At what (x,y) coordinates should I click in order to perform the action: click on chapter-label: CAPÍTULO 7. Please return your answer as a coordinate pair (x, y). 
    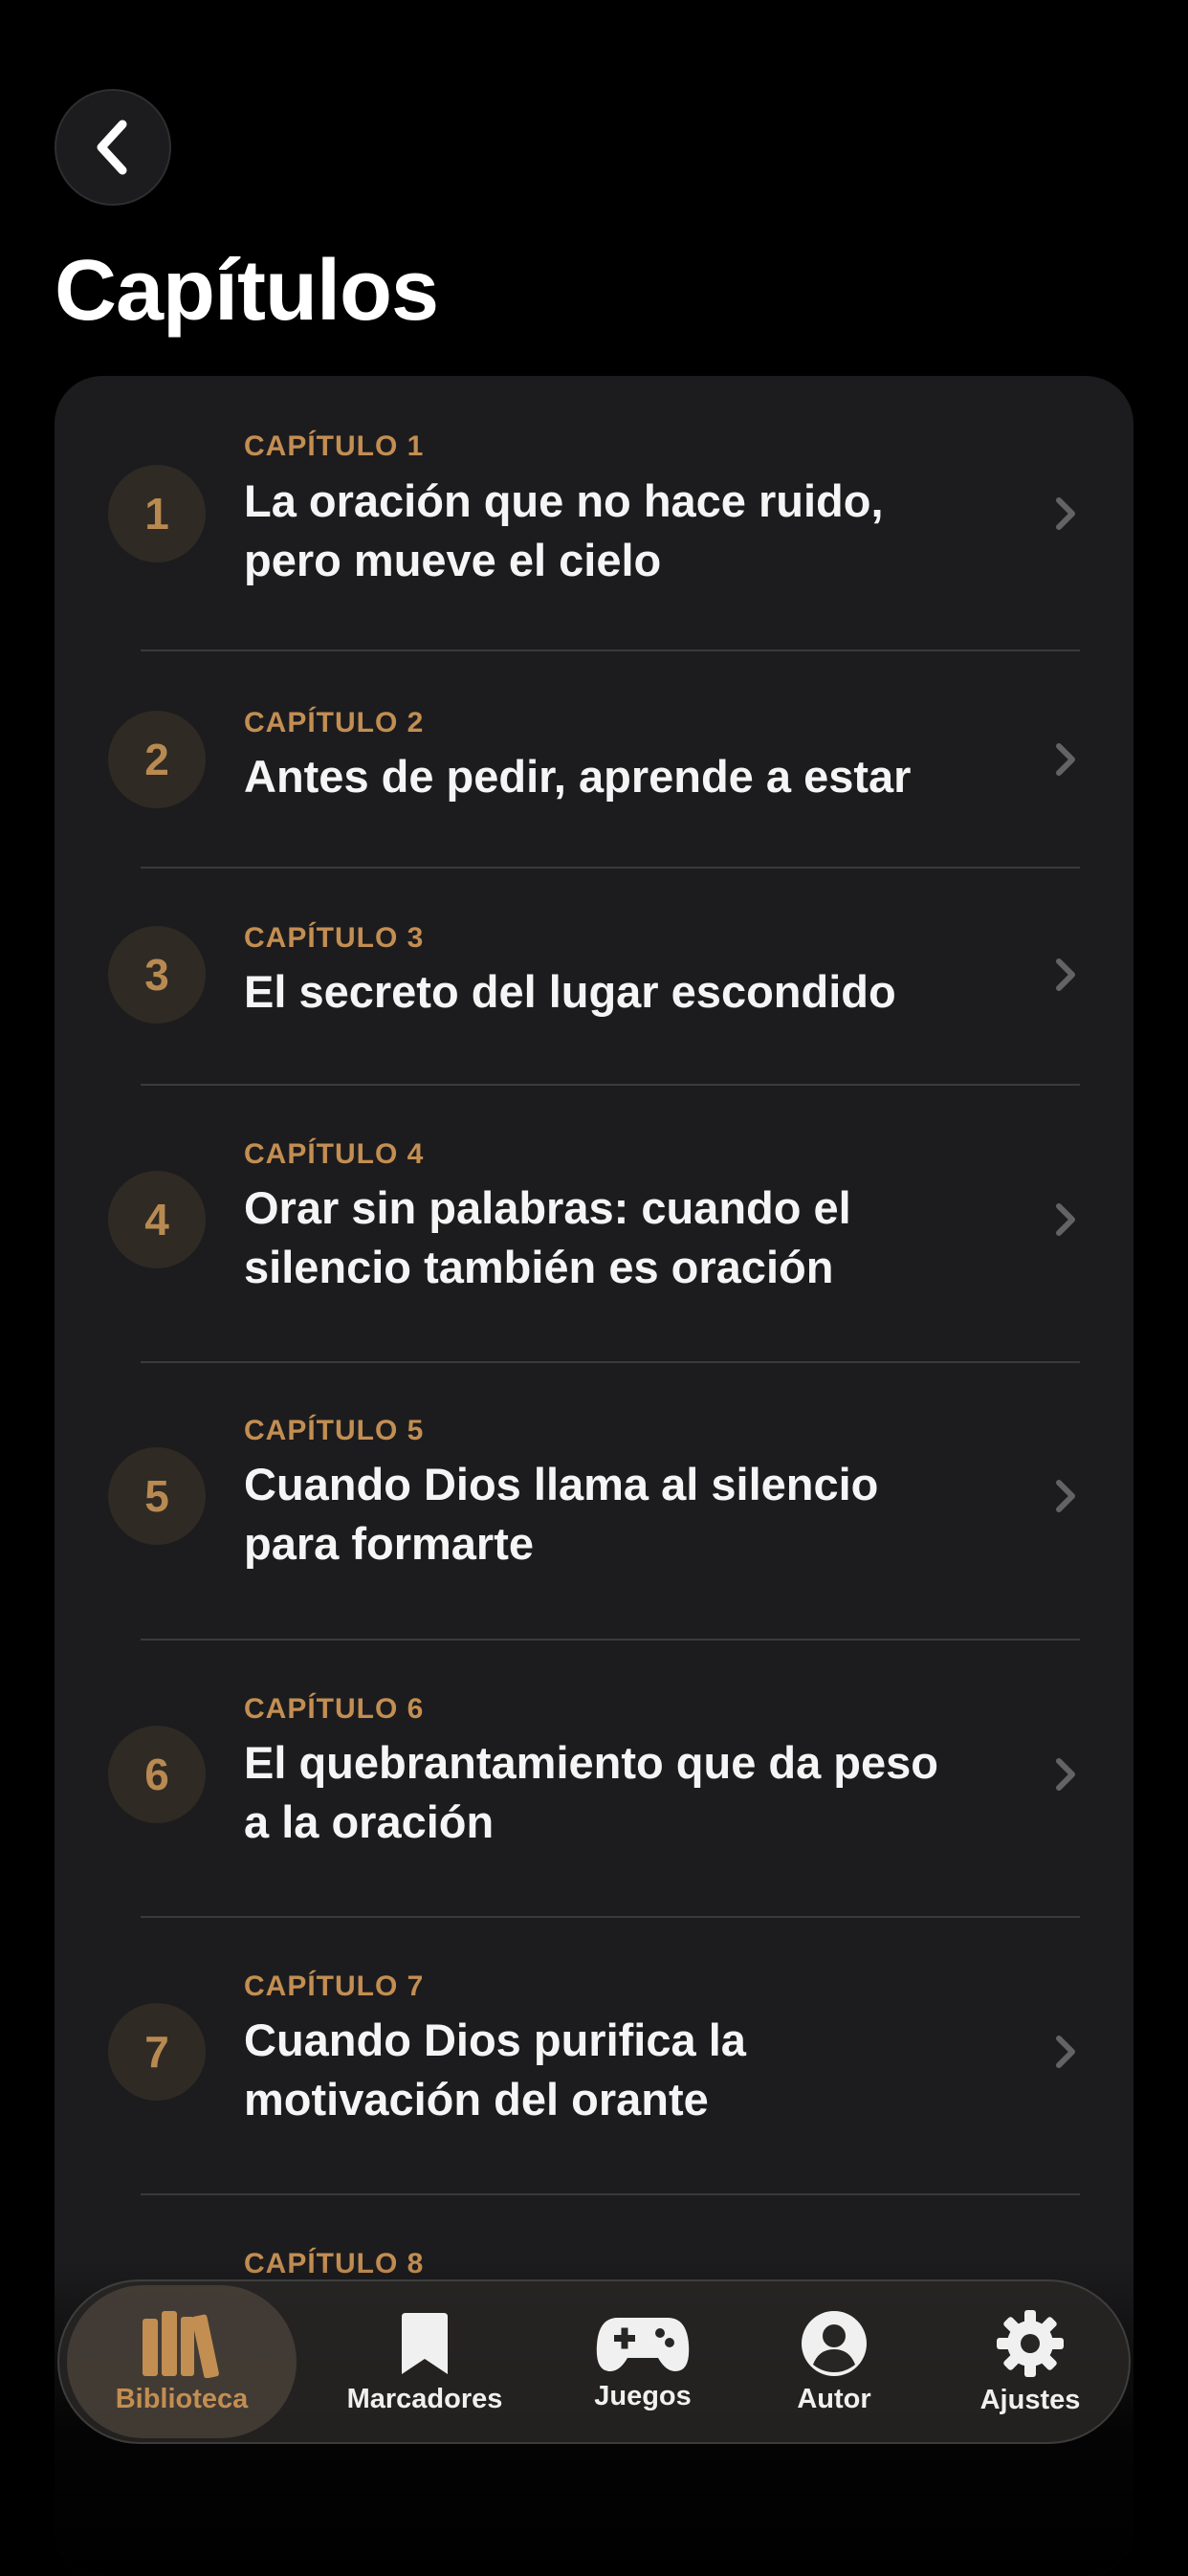
    Looking at the image, I should click on (334, 1986).